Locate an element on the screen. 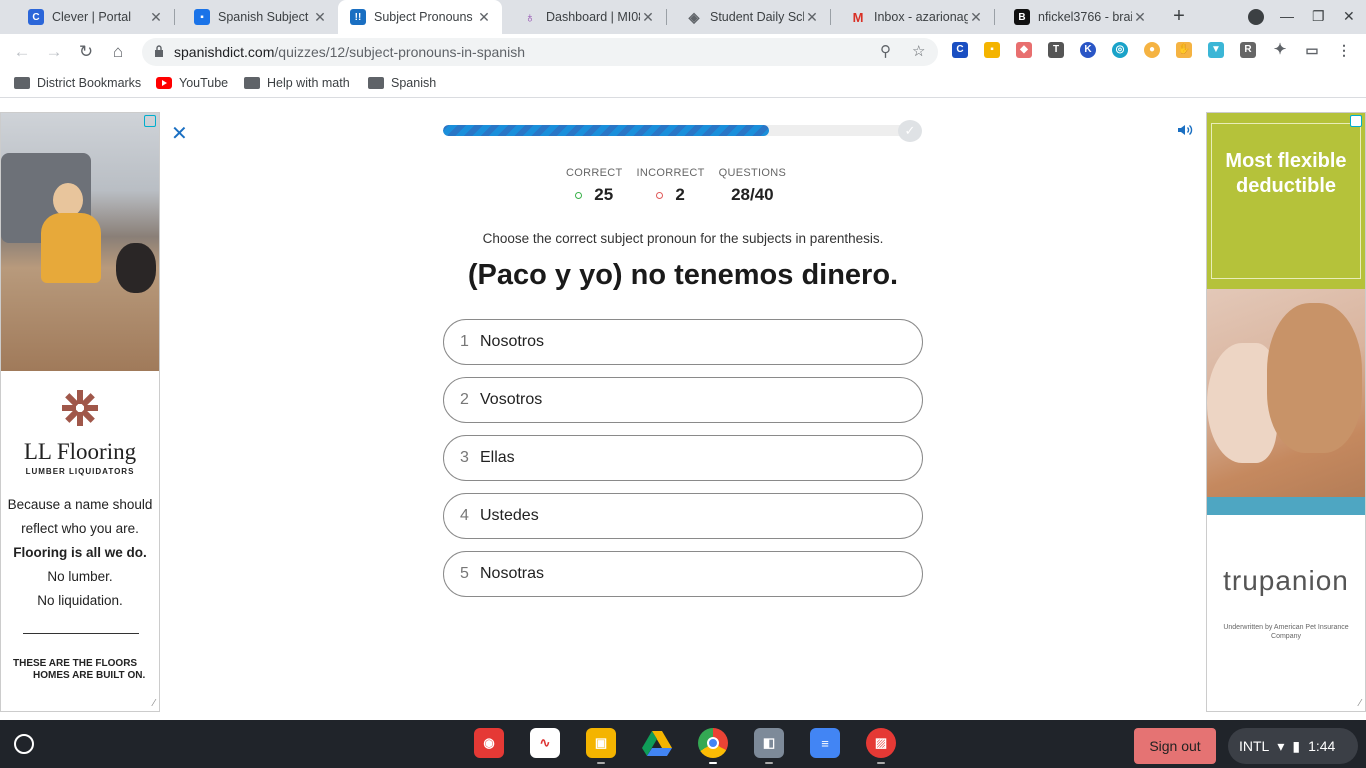 This screenshot has width=1366, height=768. app-classroom-icon: ▣ is located at coordinates (601, 746).